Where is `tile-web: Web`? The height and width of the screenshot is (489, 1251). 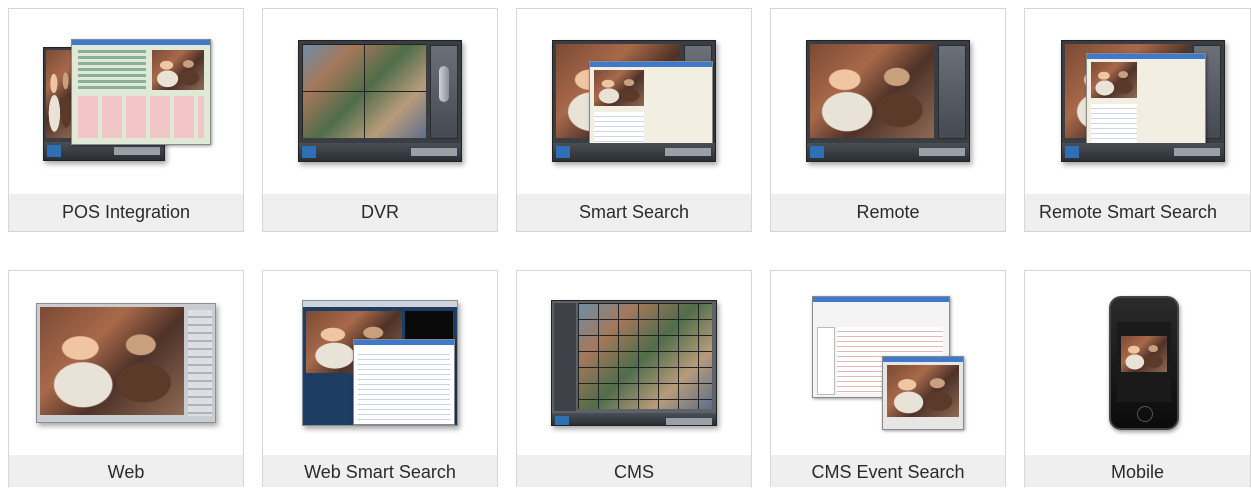
tile-web: Web is located at coordinates (126, 378).